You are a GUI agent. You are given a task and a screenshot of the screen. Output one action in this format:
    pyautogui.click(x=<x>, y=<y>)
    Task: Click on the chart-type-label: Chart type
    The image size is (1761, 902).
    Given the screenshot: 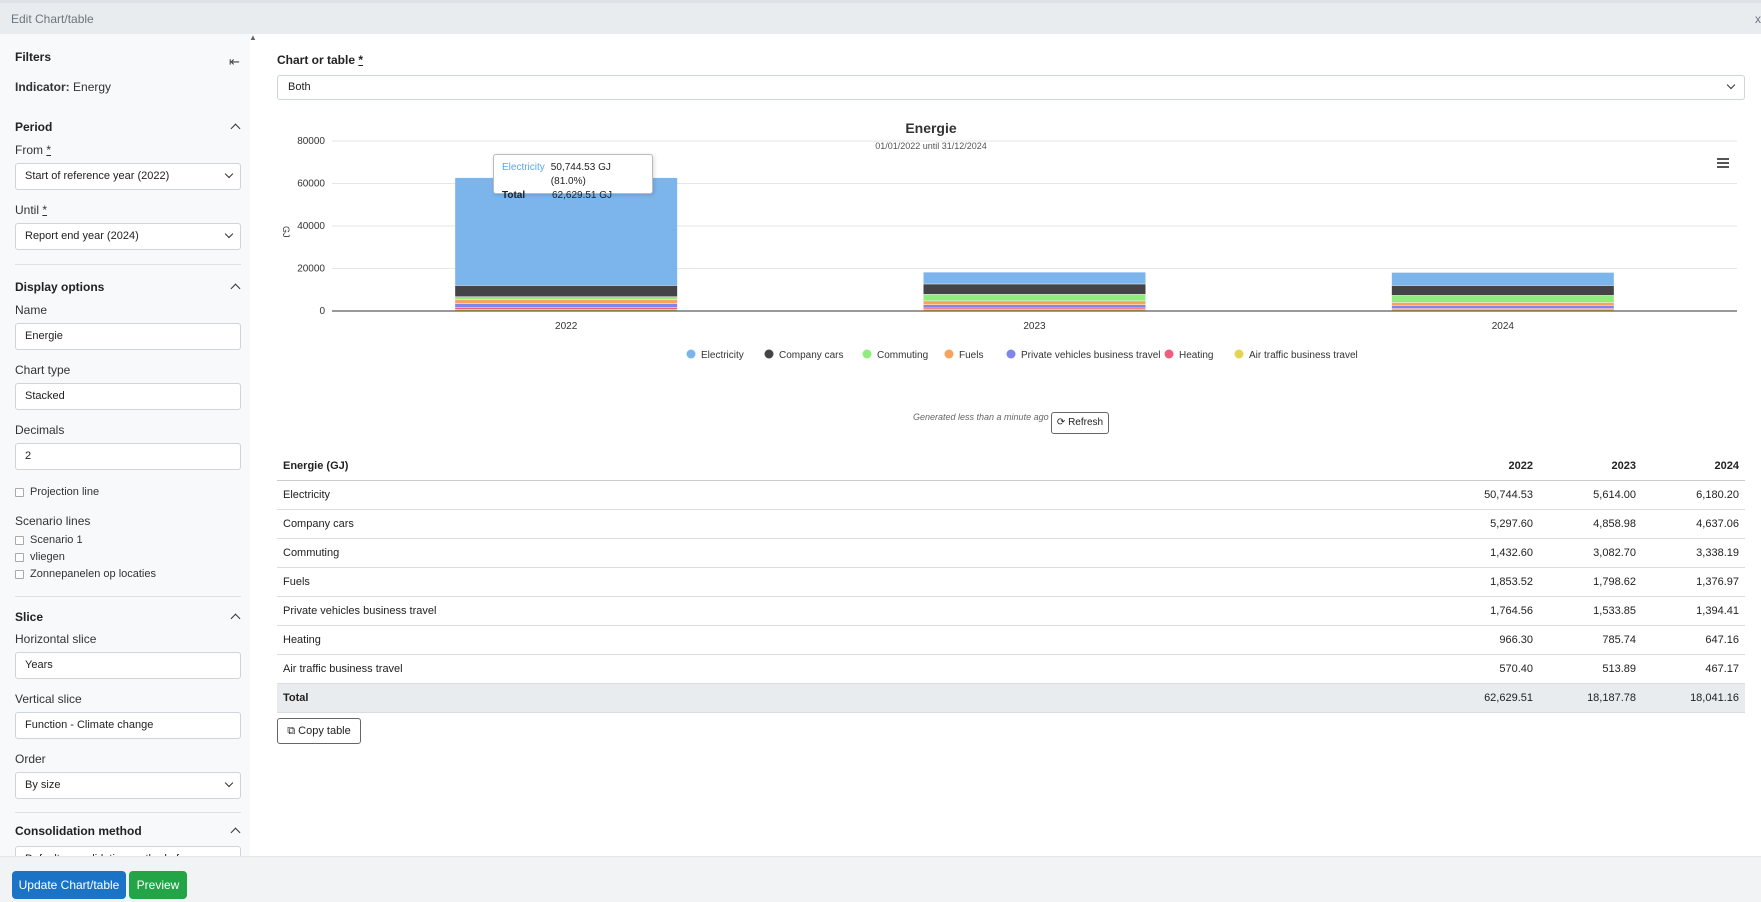 What is the action you would take?
    pyautogui.click(x=43, y=370)
    